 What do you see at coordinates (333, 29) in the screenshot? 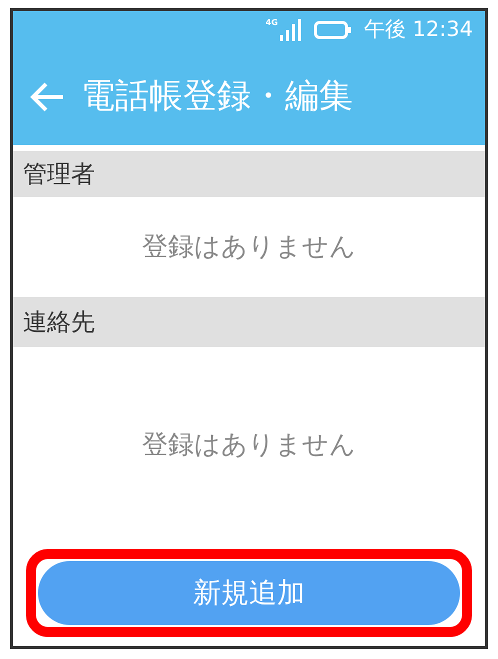
I see `battery-icon` at bounding box center [333, 29].